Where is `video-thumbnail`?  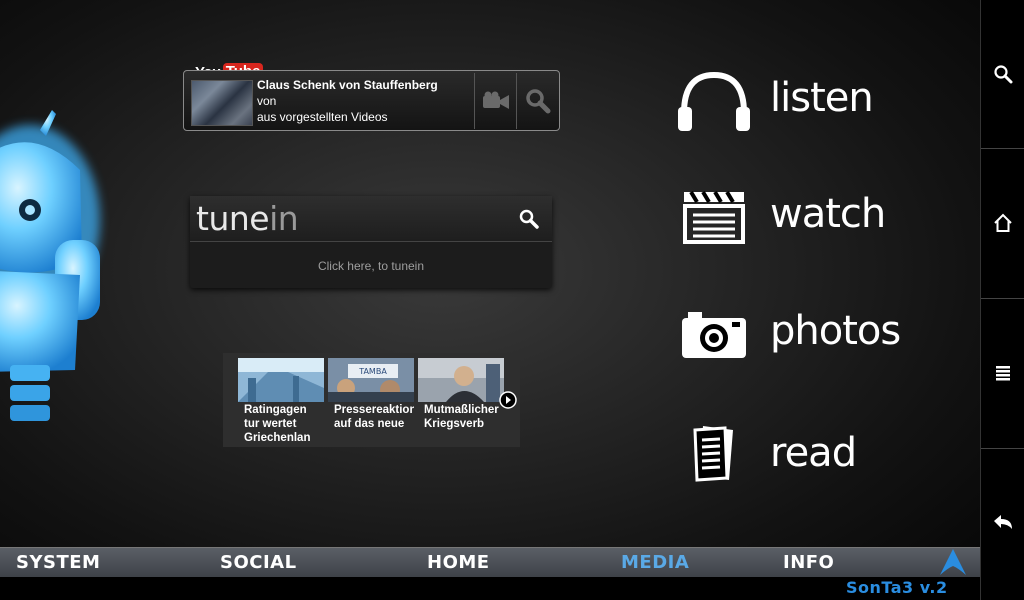
video-thumbnail is located at coordinates (222, 103).